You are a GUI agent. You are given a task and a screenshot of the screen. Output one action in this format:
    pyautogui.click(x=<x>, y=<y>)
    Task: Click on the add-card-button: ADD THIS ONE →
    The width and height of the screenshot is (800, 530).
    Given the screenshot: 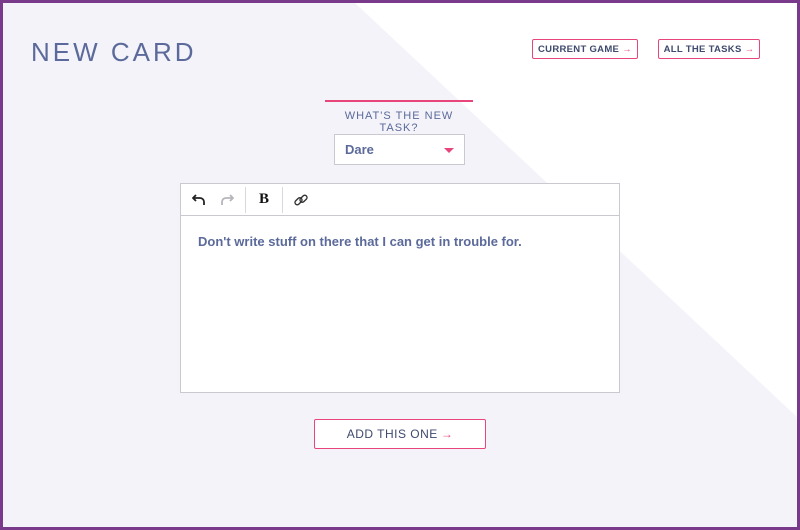 What is the action you would take?
    pyautogui.click(x=400, y=434)
    